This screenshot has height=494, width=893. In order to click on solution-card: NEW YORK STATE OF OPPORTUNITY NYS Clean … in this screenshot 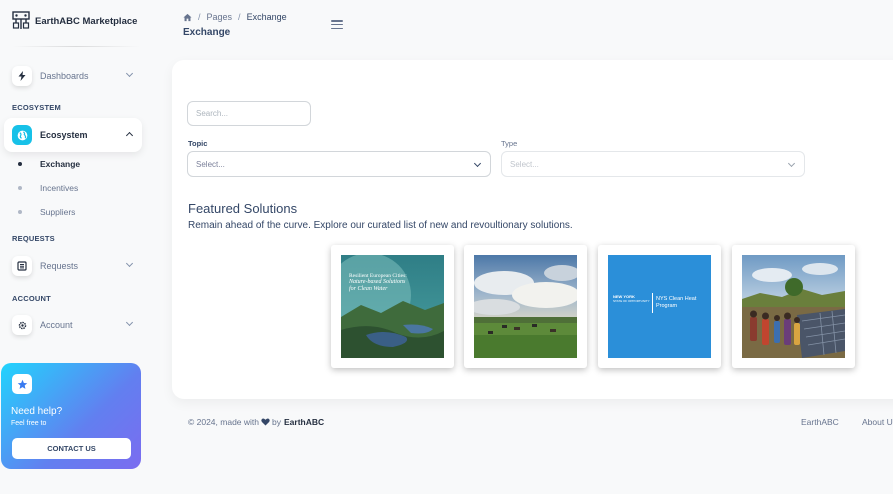, I will do `click(659, 306)`.